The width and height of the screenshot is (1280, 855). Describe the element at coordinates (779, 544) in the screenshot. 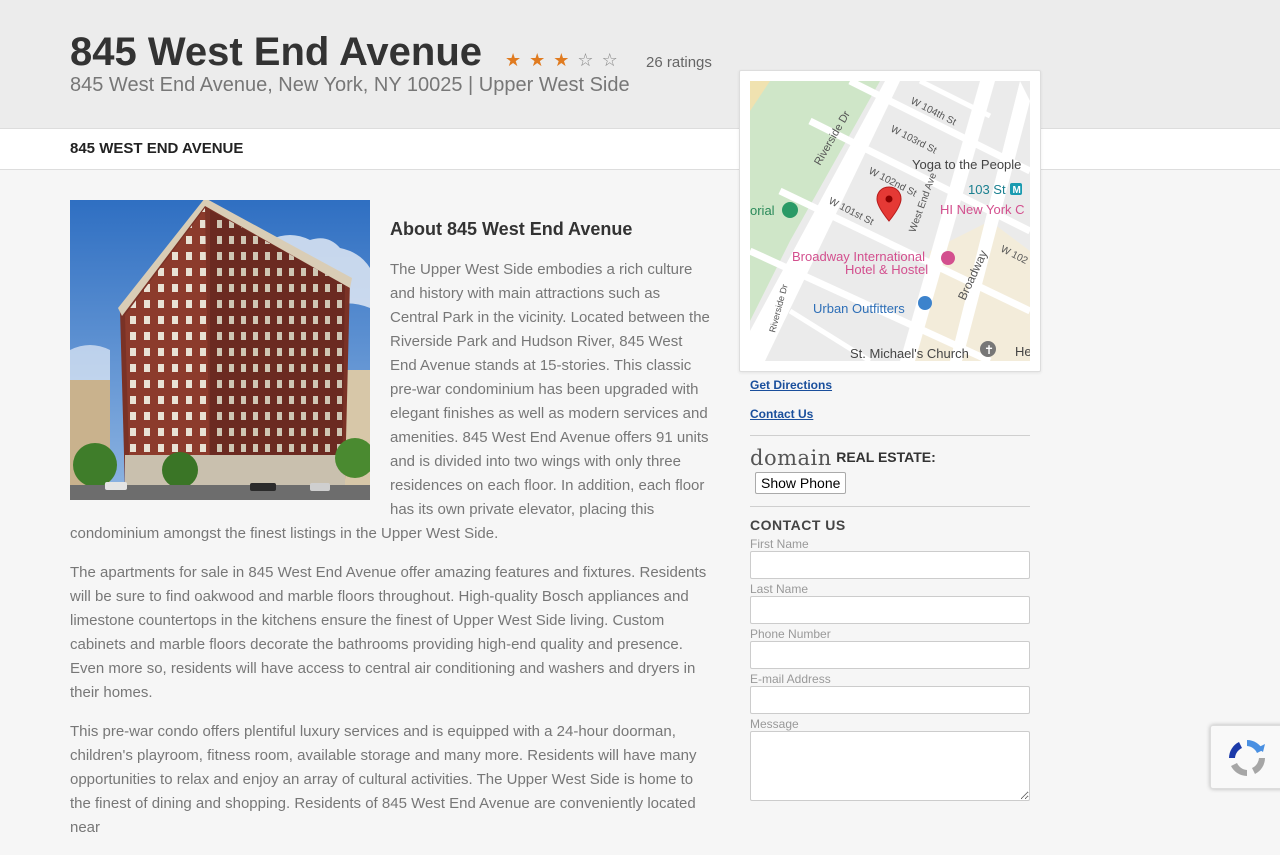

I see `first-name-label: First Name` at that location.